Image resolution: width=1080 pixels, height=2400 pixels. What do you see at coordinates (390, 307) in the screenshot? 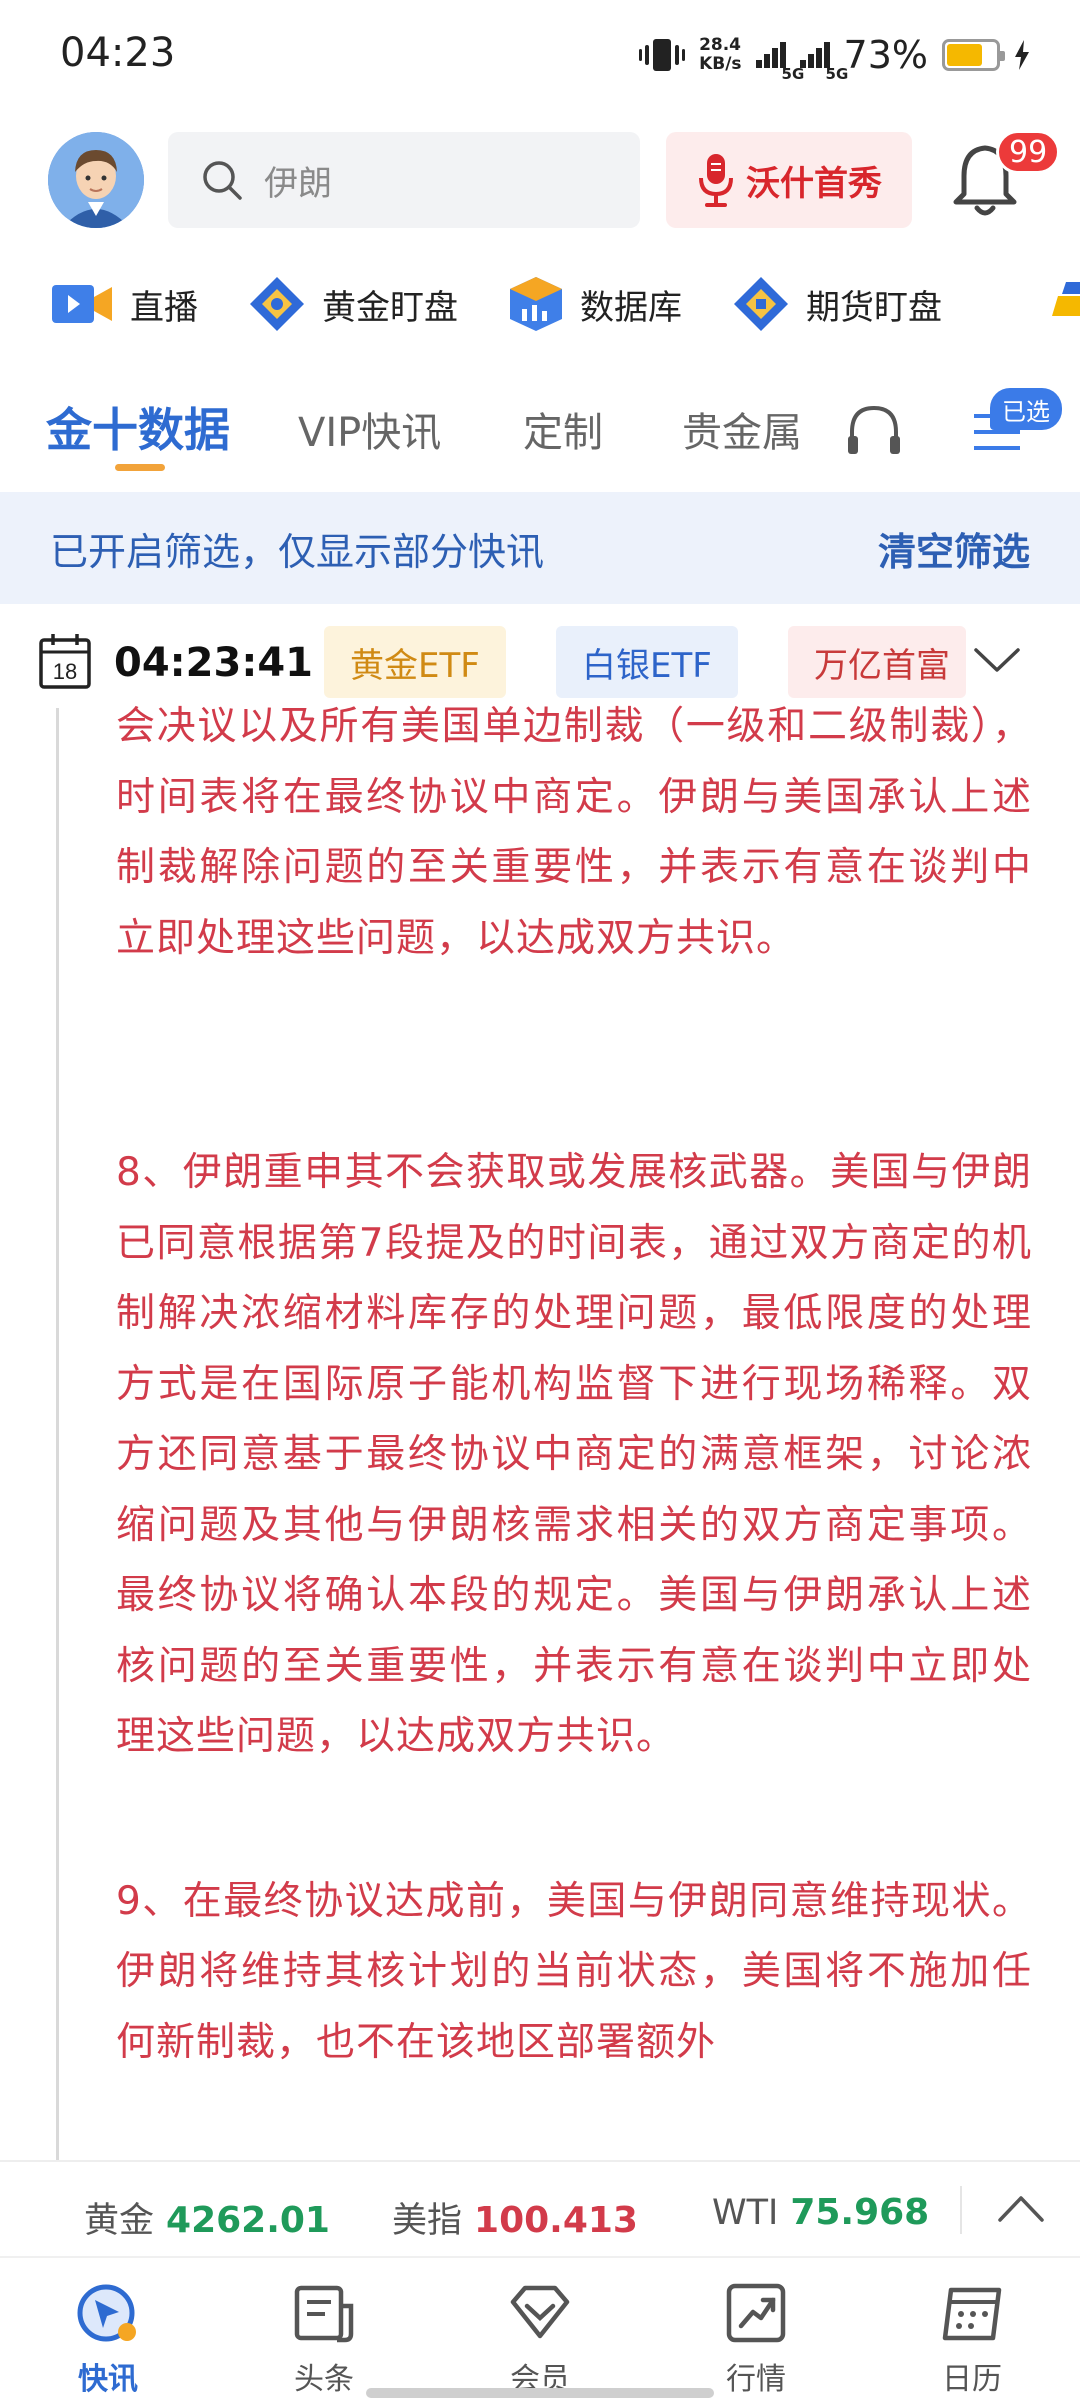
I see `shortcut-label: 黄金盯盘` at bounding box center [390, 307].